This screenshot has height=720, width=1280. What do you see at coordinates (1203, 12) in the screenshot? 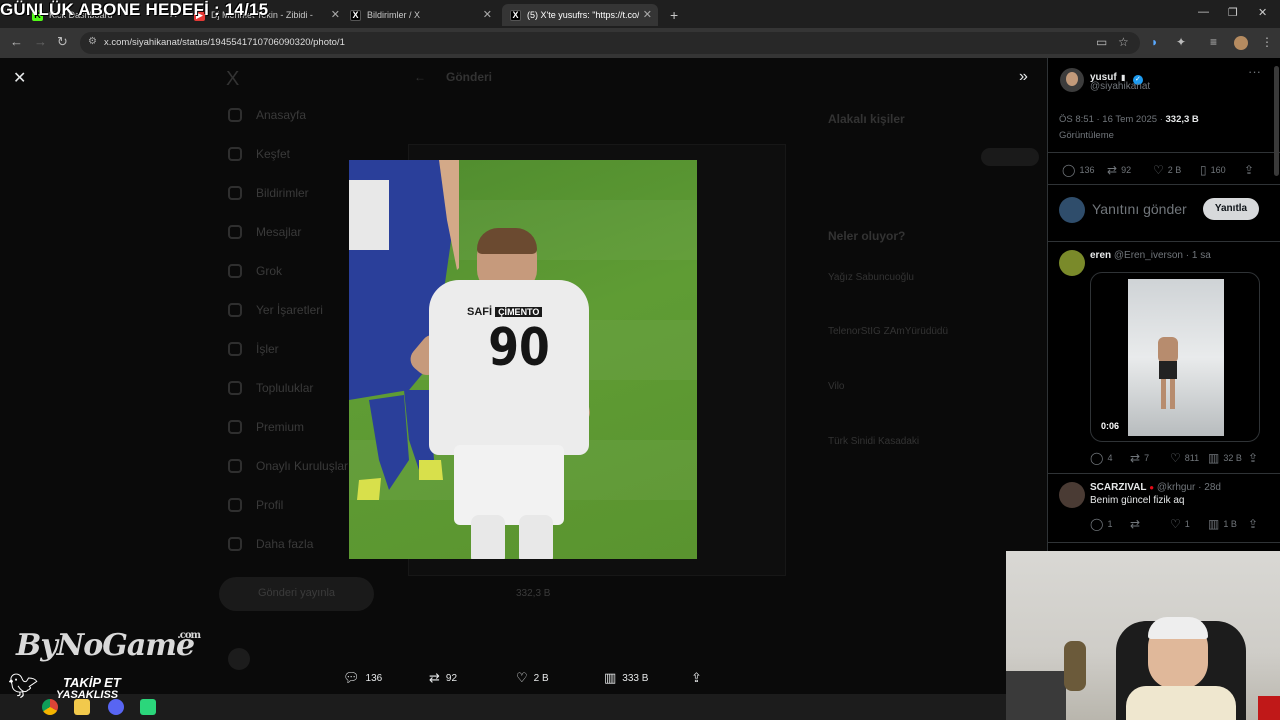
I see `minimize-icon: —` at bounding box center [1203, 12].